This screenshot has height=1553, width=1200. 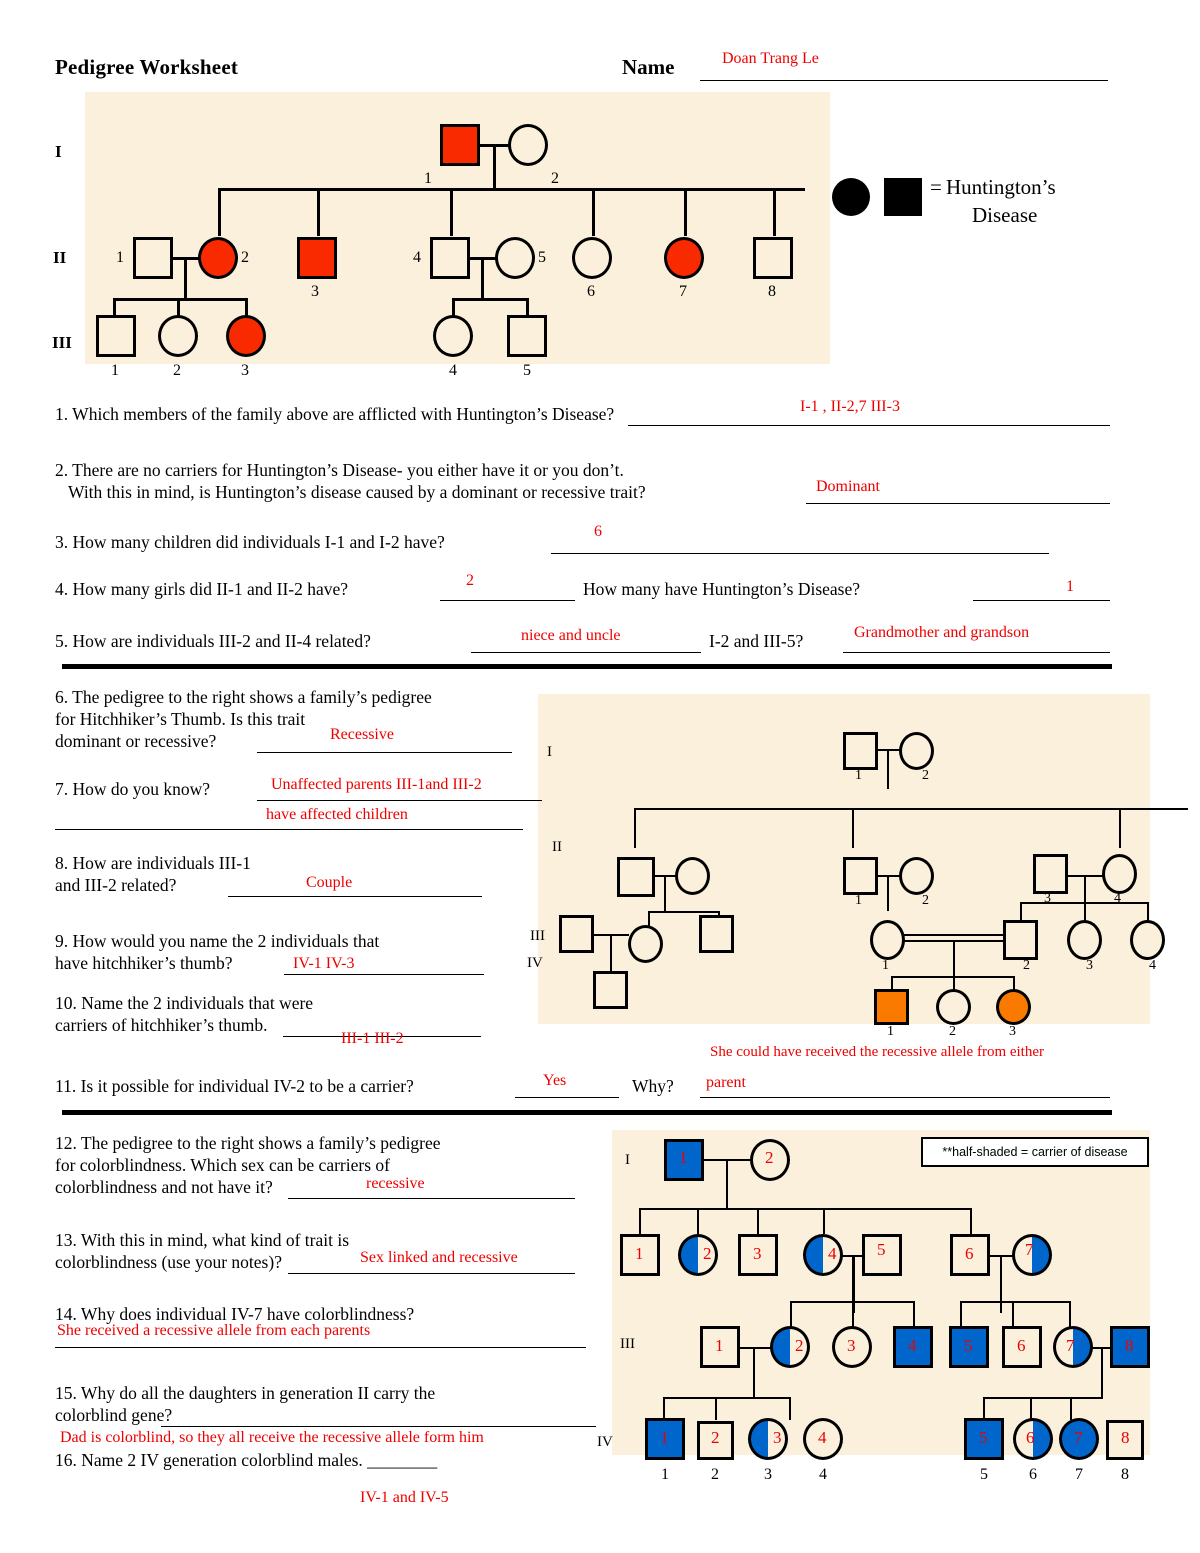 What do you see at coordinates (805, 1209) in the screenshot?
I see `pedigree3-sibship-bar-II` at bounding box center [805, 1209].